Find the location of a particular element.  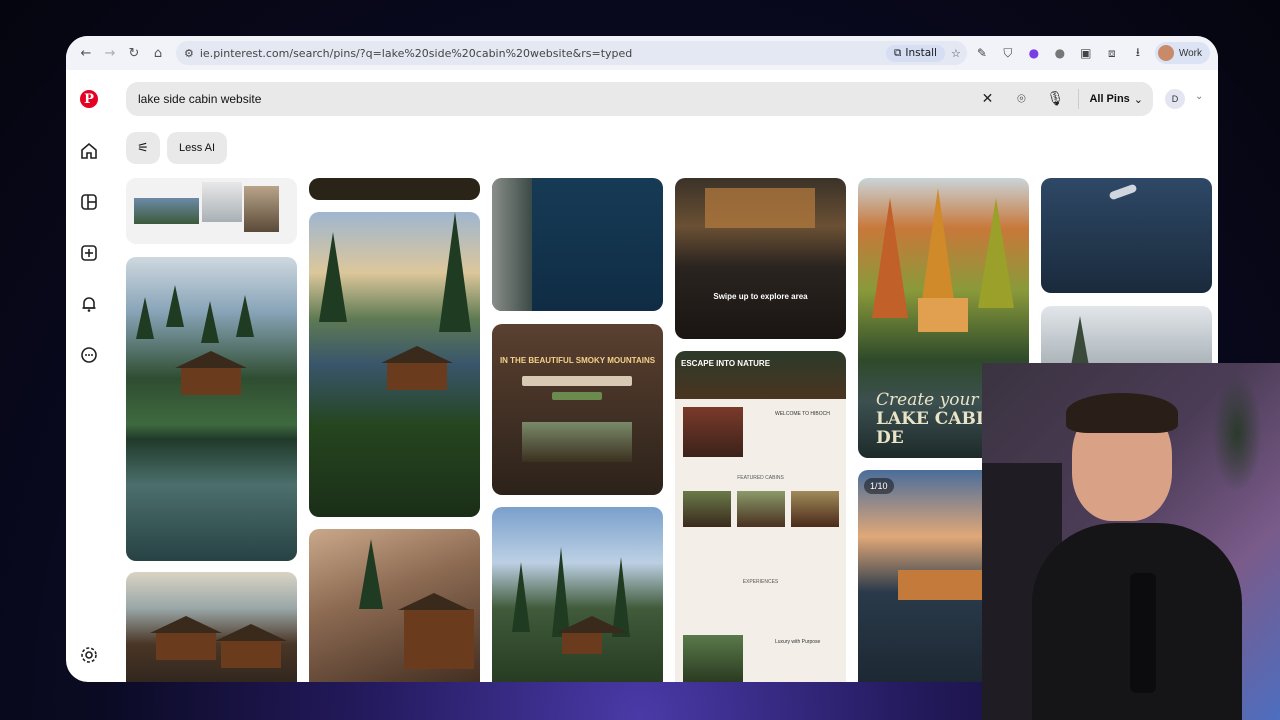

avatar is located at coordinates (1165, 53).